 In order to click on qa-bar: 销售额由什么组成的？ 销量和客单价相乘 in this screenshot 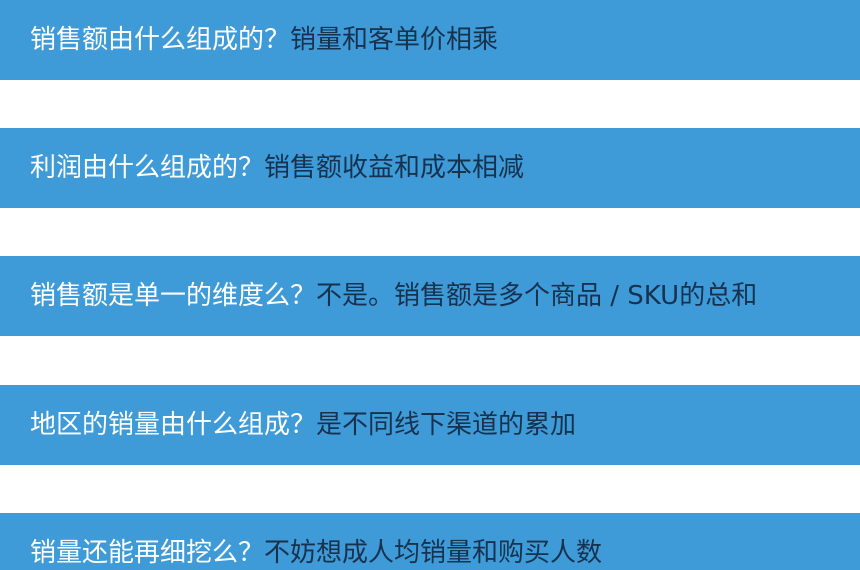, I will do `click(430, 40)`.